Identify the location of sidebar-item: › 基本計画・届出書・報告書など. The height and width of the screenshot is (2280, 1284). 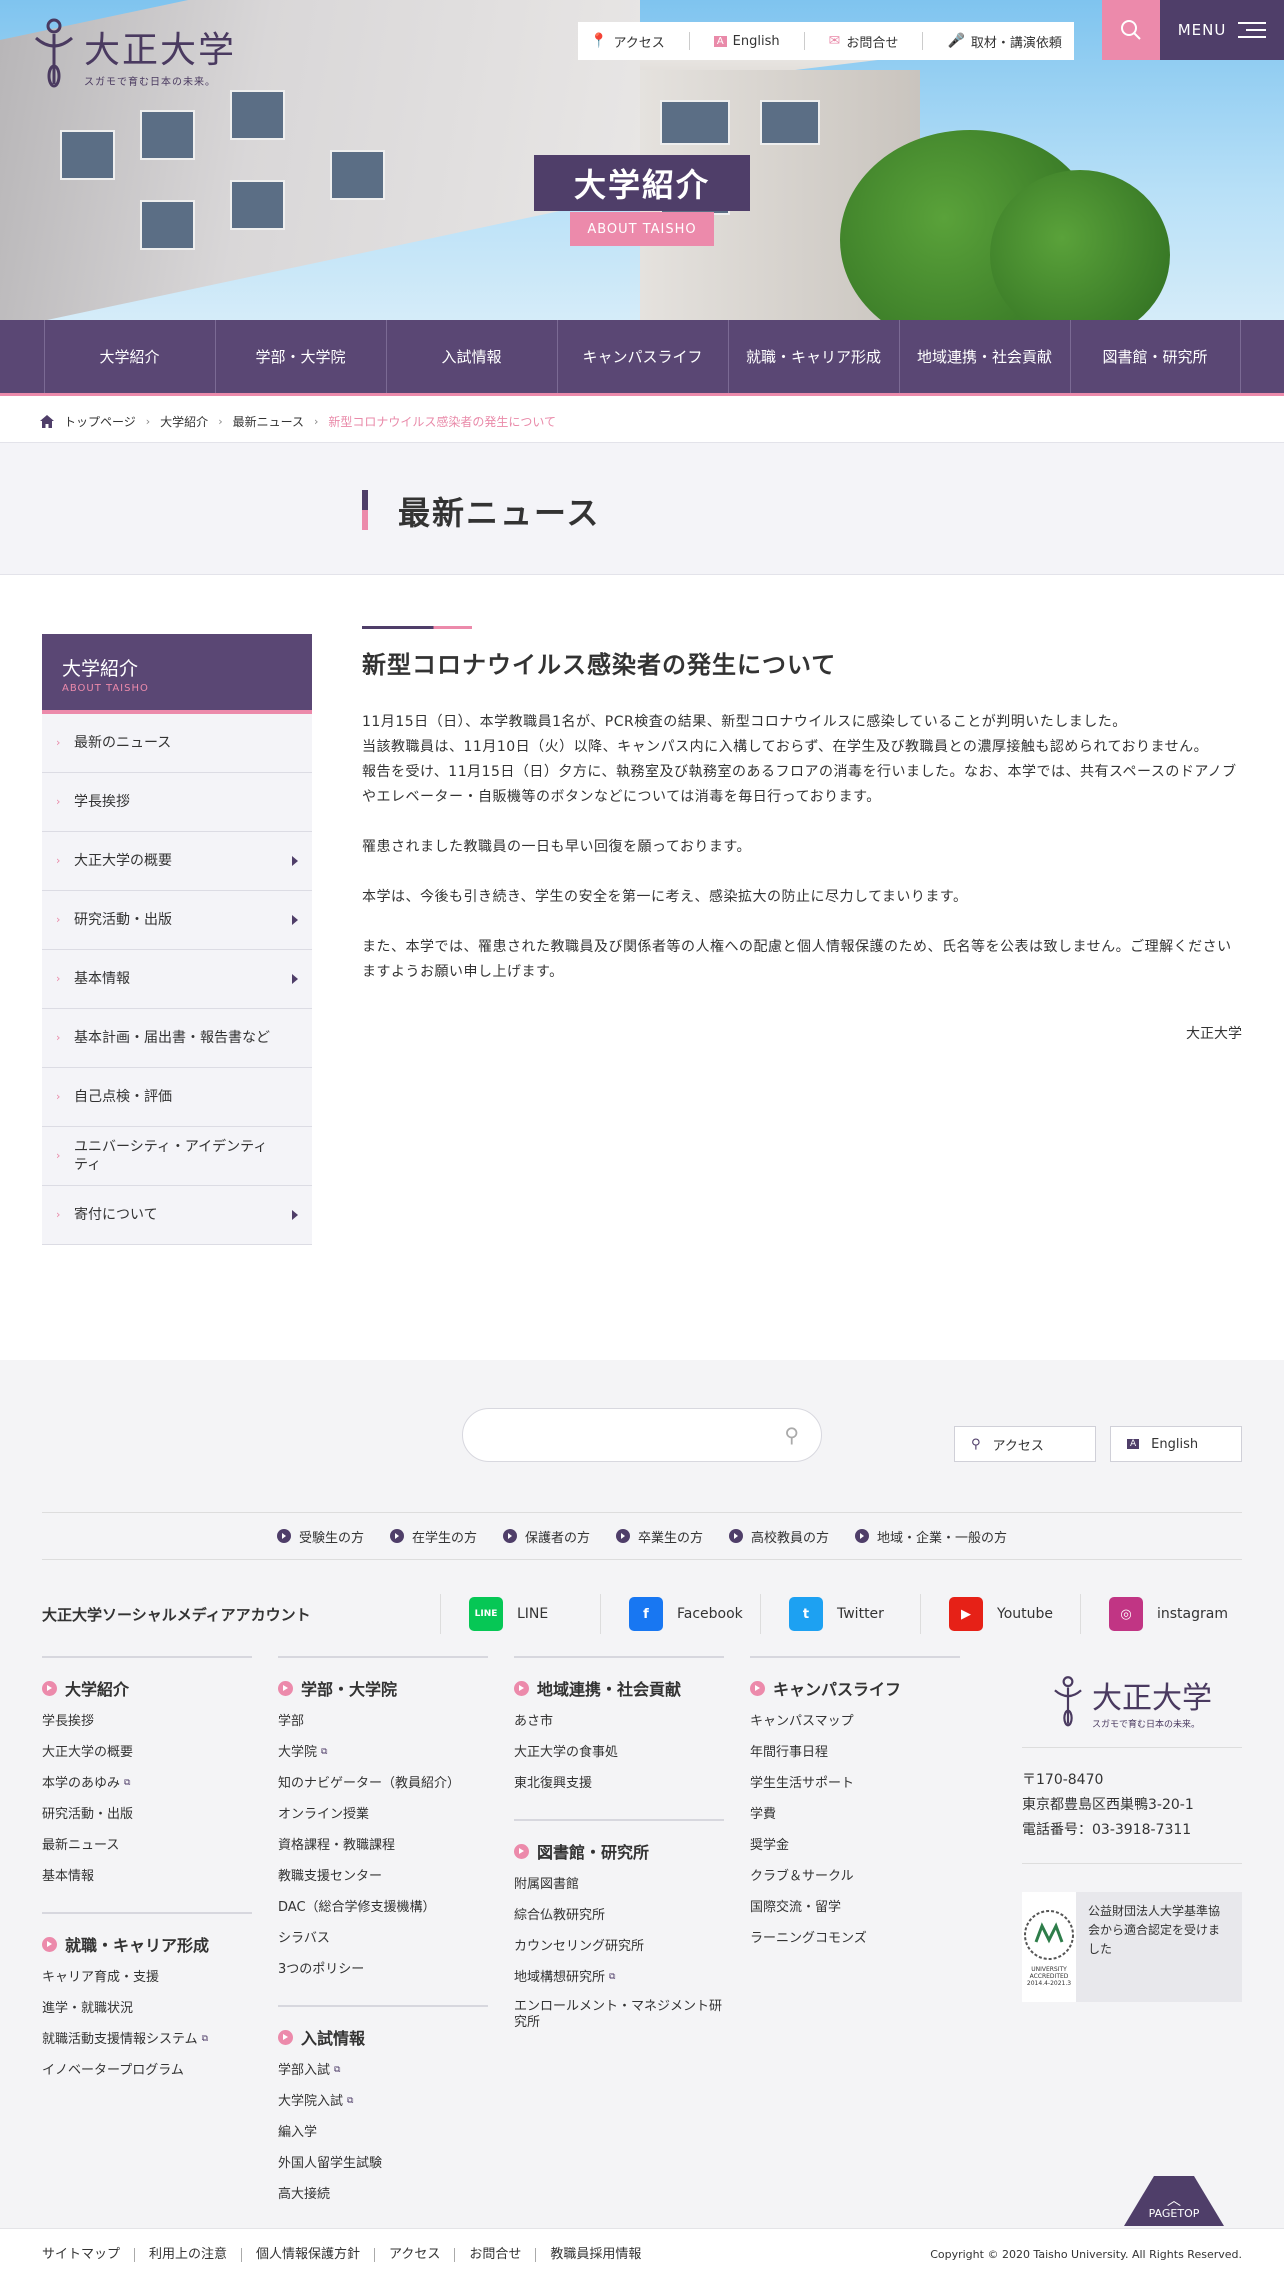
(177, 1038).